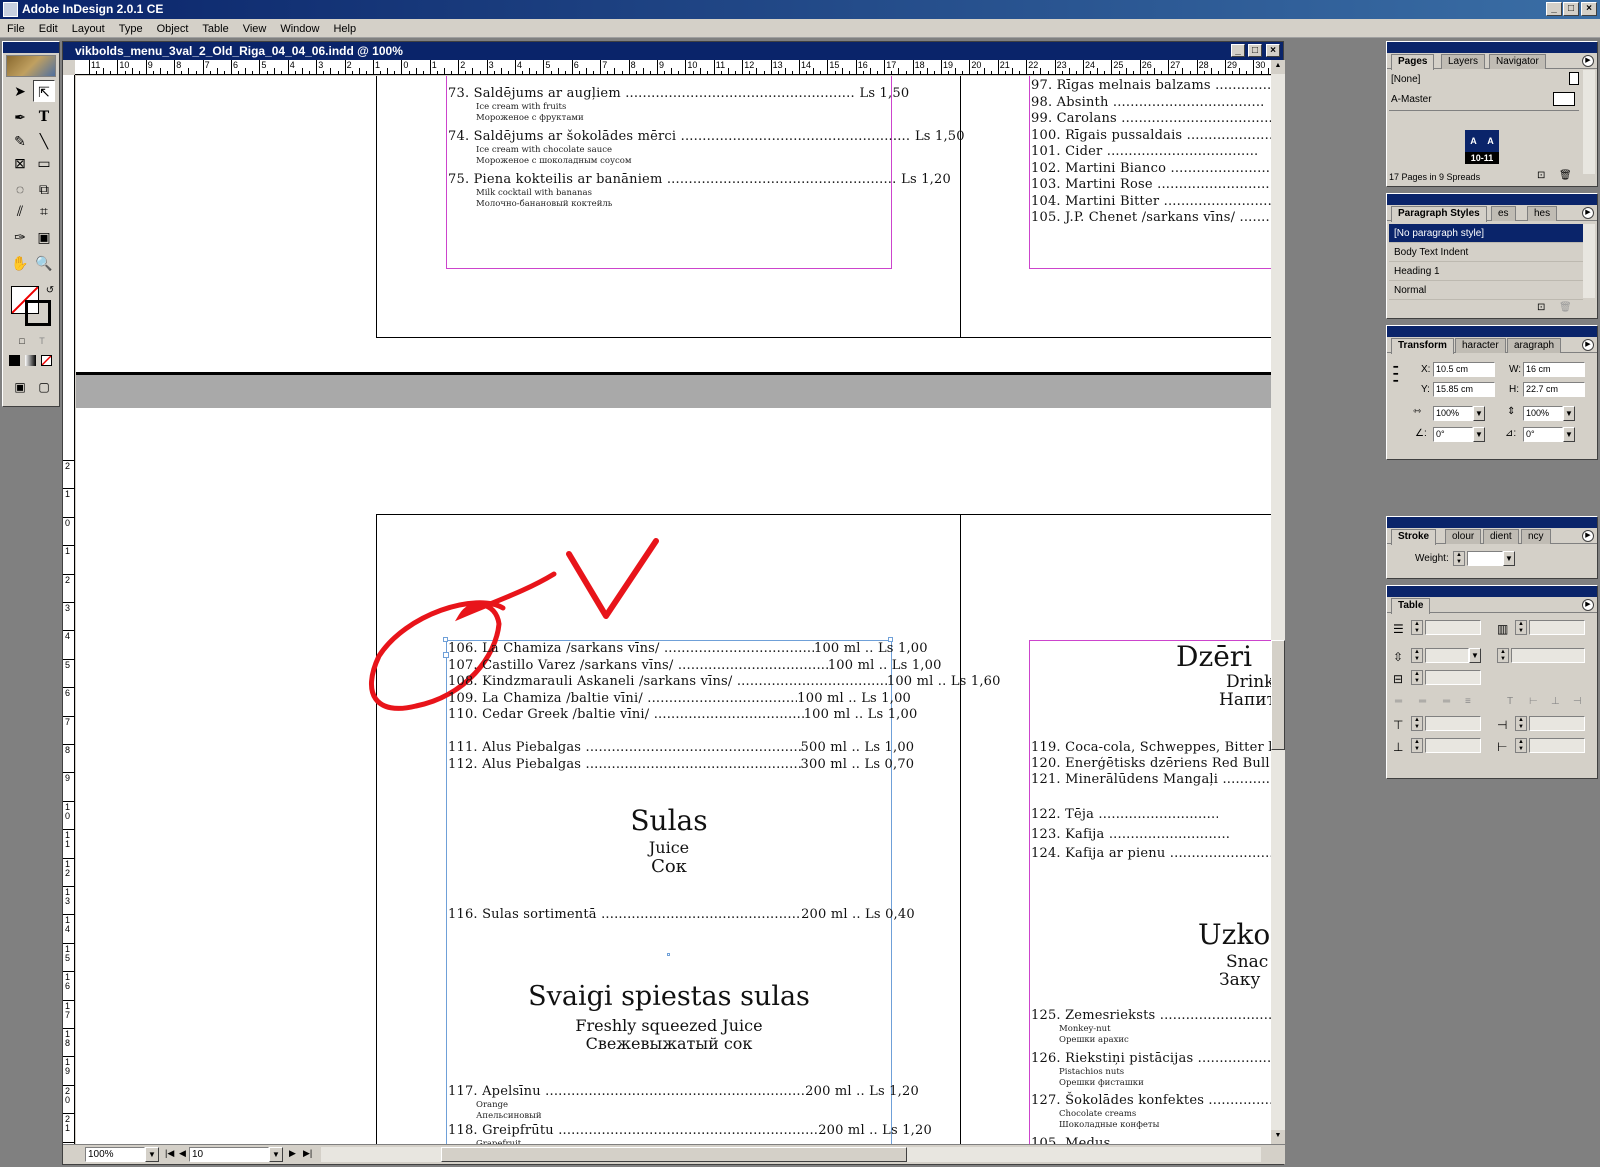 The image size is (1600, 1167). What do you see at coordinates (1238, 50) in the screenshot?
I see `doc-minimize-button: _` at bounding box center [1238, 50].